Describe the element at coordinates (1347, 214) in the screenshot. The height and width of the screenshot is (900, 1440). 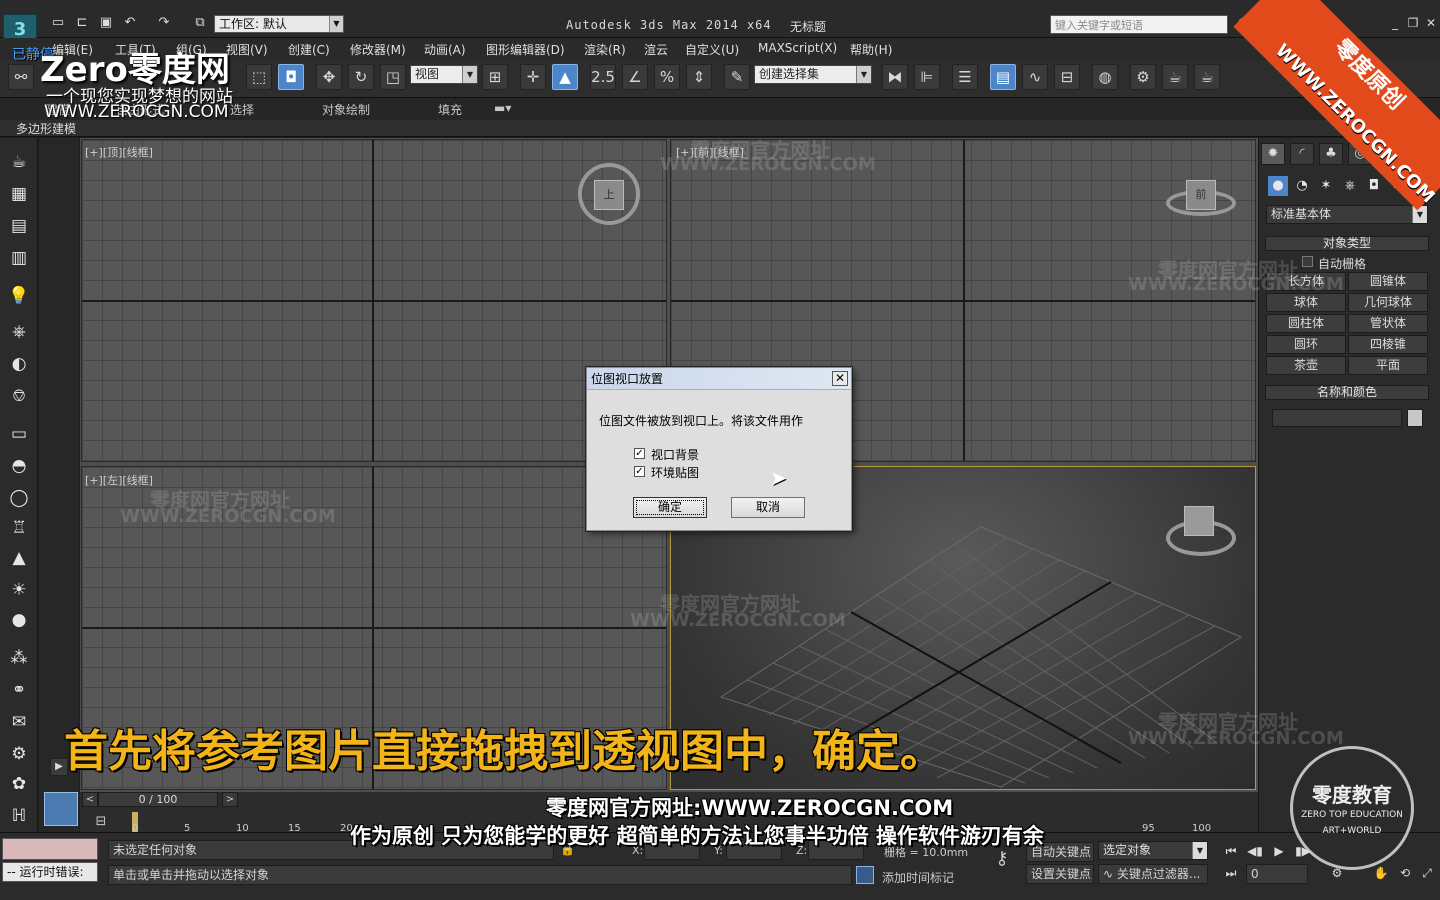
I see `category-combo: 标准基本体 ▼` at that location.